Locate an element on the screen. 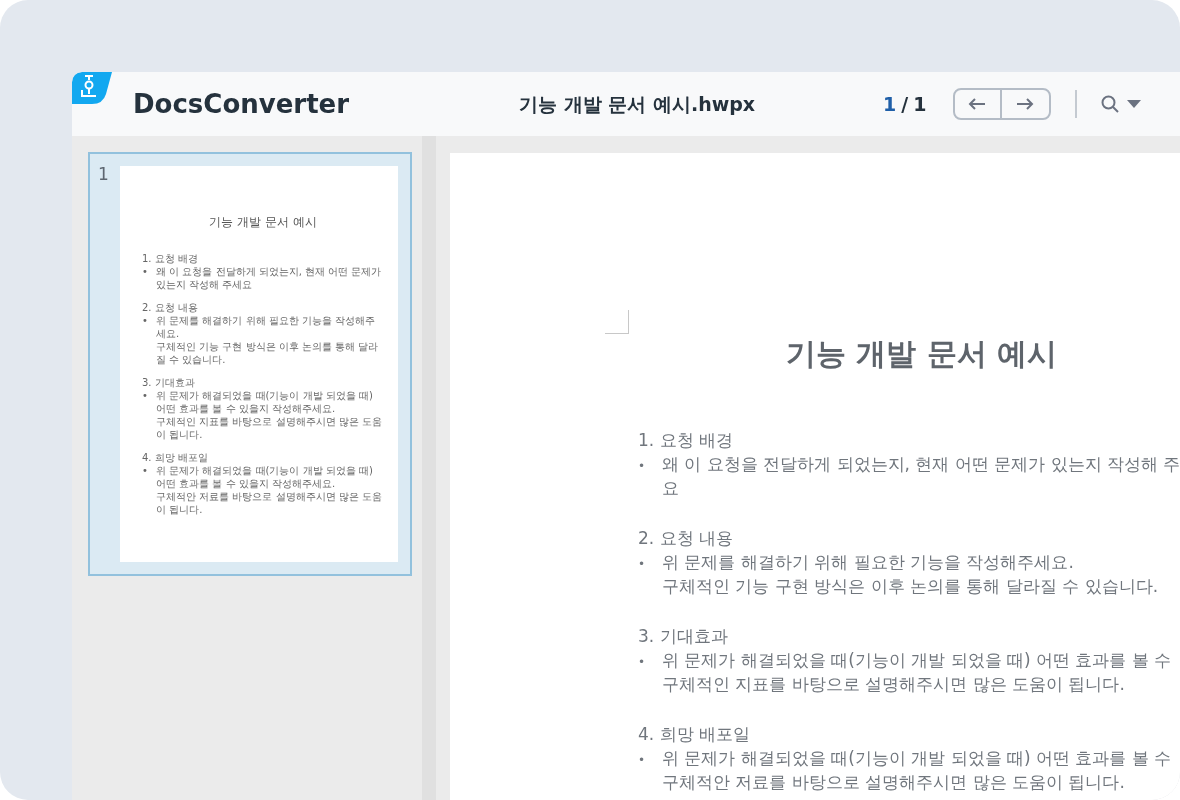 The width and height of the screenshot is (1180, 800). search-icon is located at coordinates (1109, 104).